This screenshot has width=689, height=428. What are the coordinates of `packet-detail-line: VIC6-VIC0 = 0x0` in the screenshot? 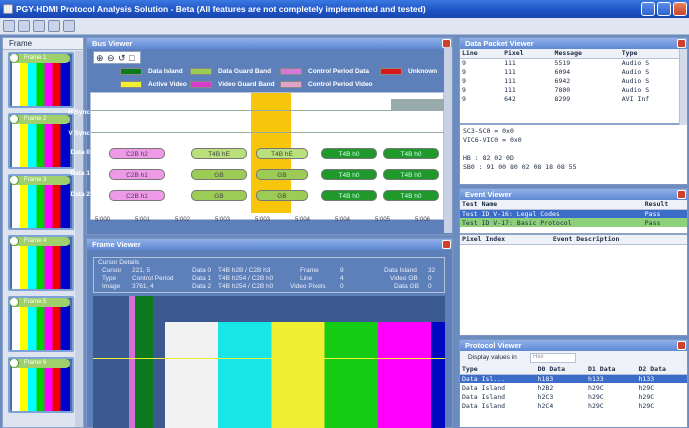 It's located at (492, 140).